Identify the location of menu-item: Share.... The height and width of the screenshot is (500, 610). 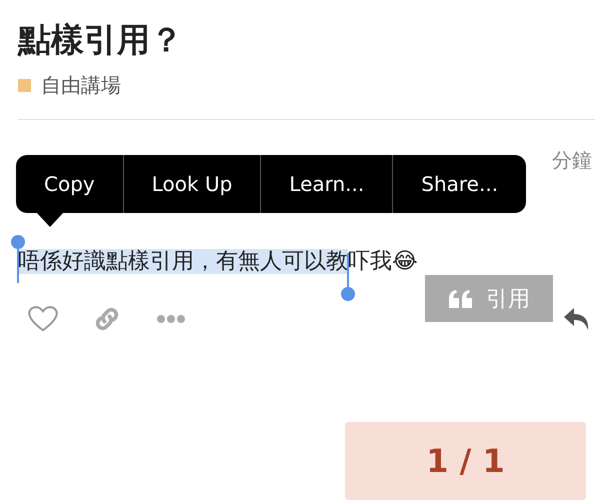
(459, 184).